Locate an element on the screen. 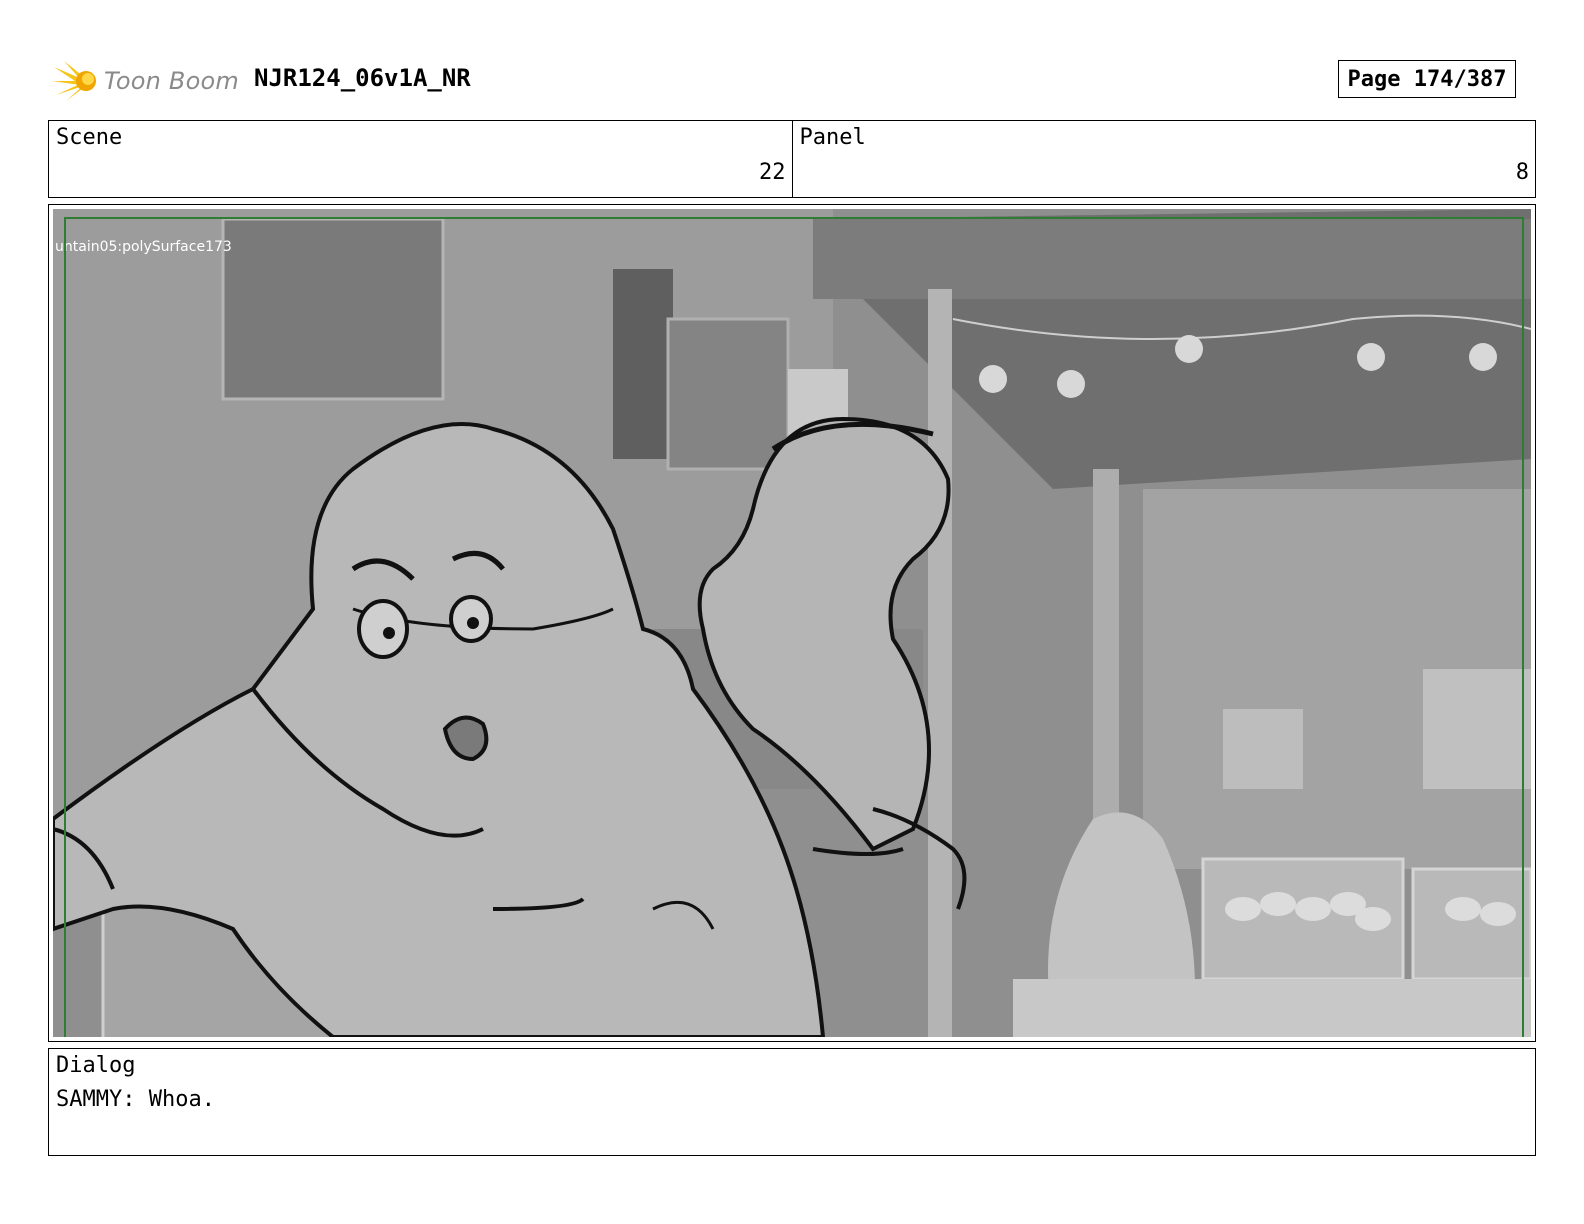  dialog-label: Dialog is located at coordinates (96, 1065).